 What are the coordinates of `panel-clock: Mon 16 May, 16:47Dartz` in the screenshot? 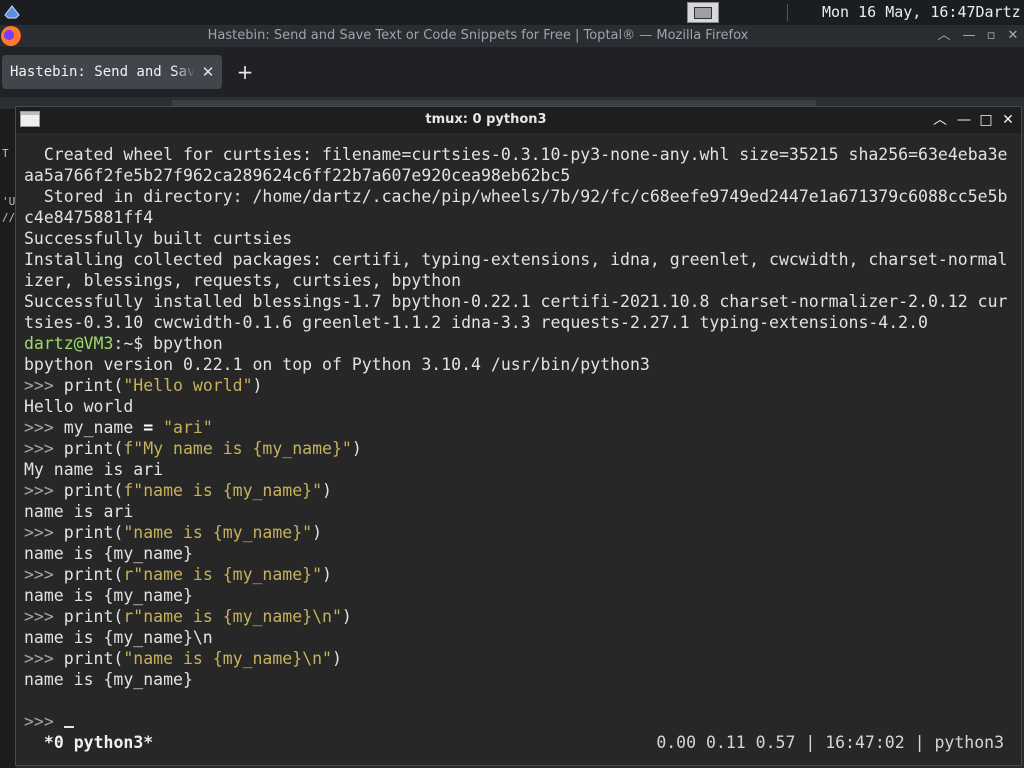 It's located at (921, 12).